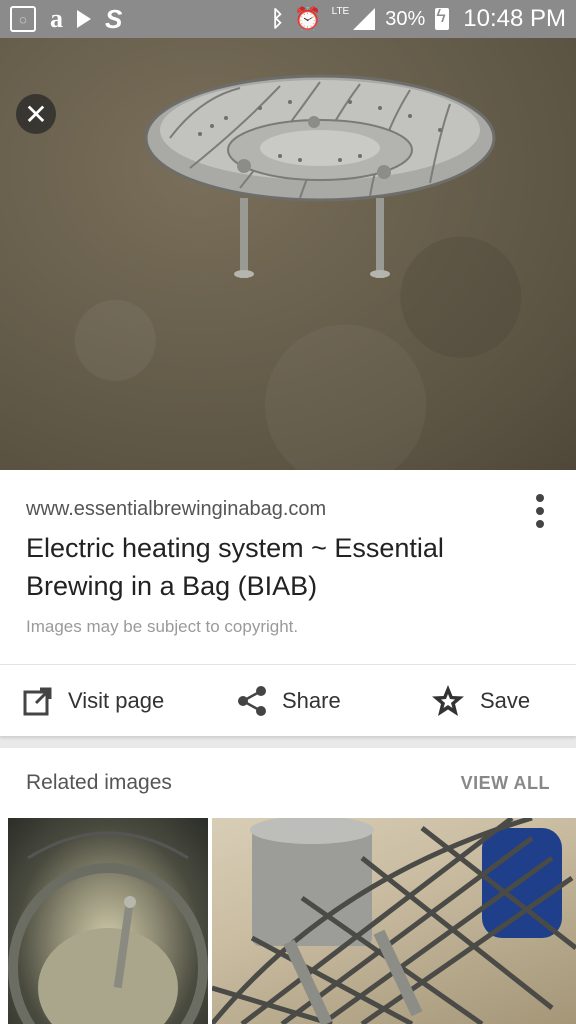  Describe the element at coordinates (364, 19) in the screenshot. I see `signal-icon` at that location.